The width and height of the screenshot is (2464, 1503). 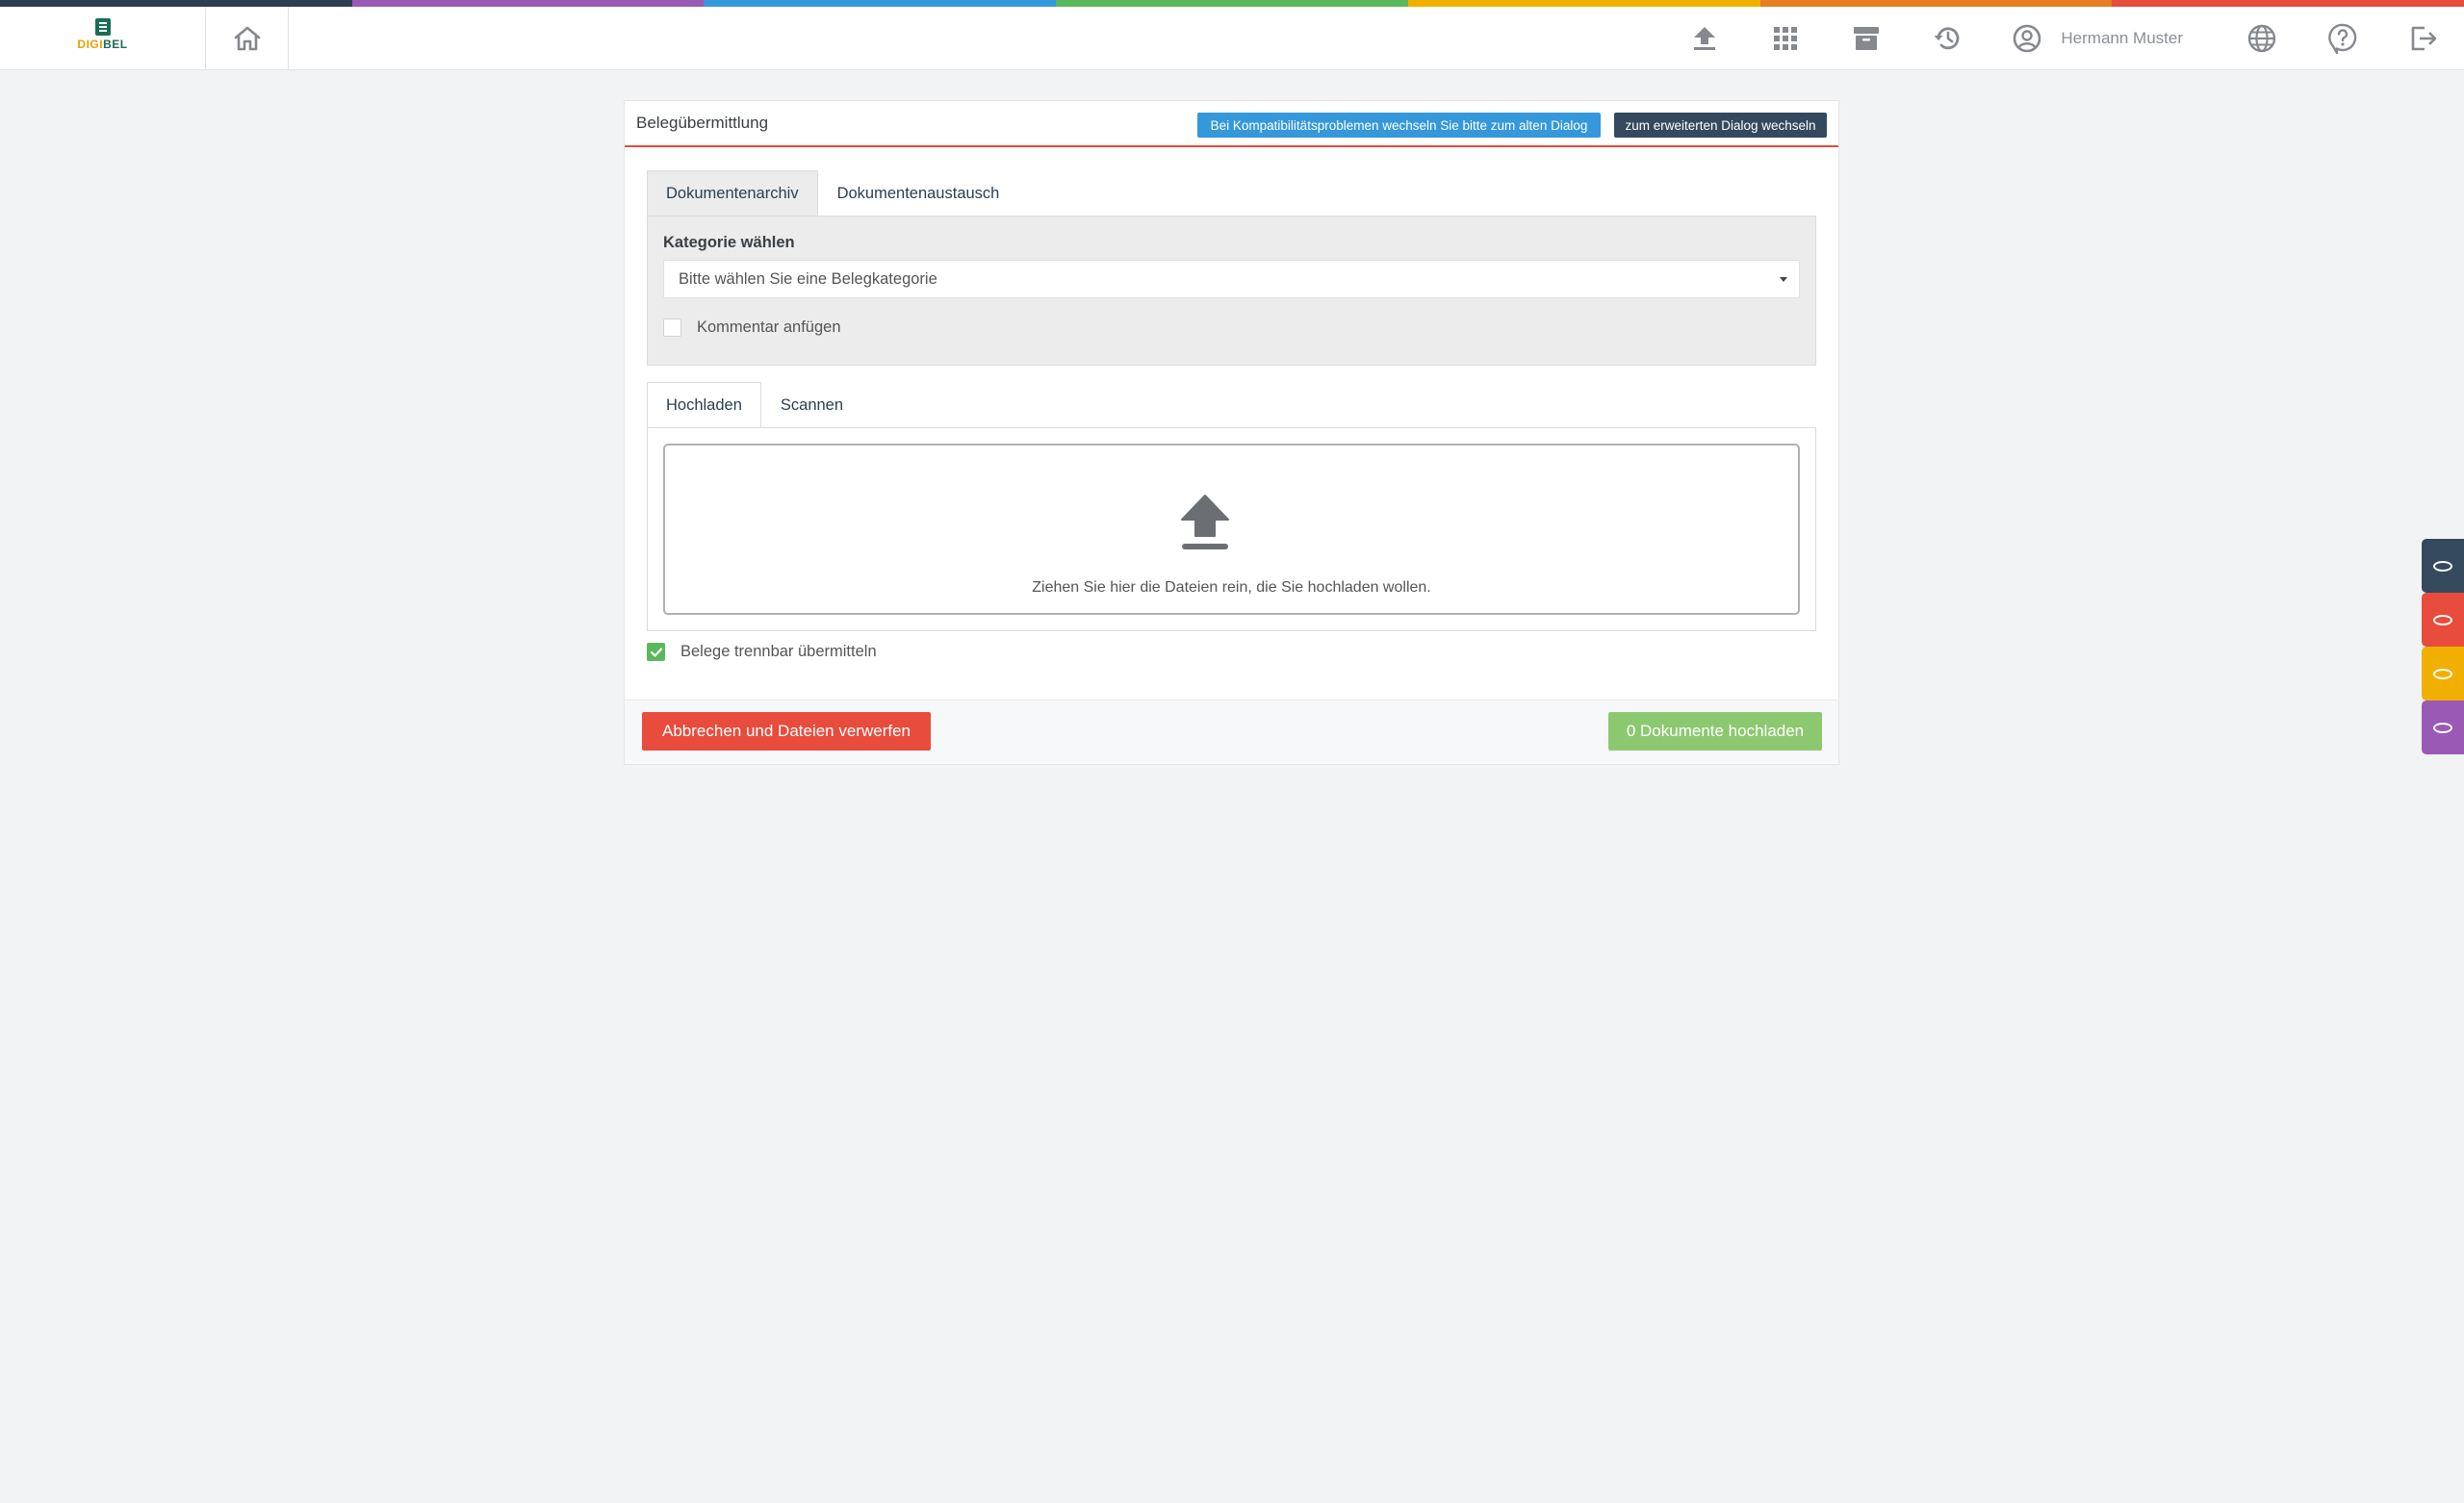 What do you see at coordinates (102, 44) in the screenshot?
I see `logo-text: DIGIBEL` at bounding box center [102, 44].